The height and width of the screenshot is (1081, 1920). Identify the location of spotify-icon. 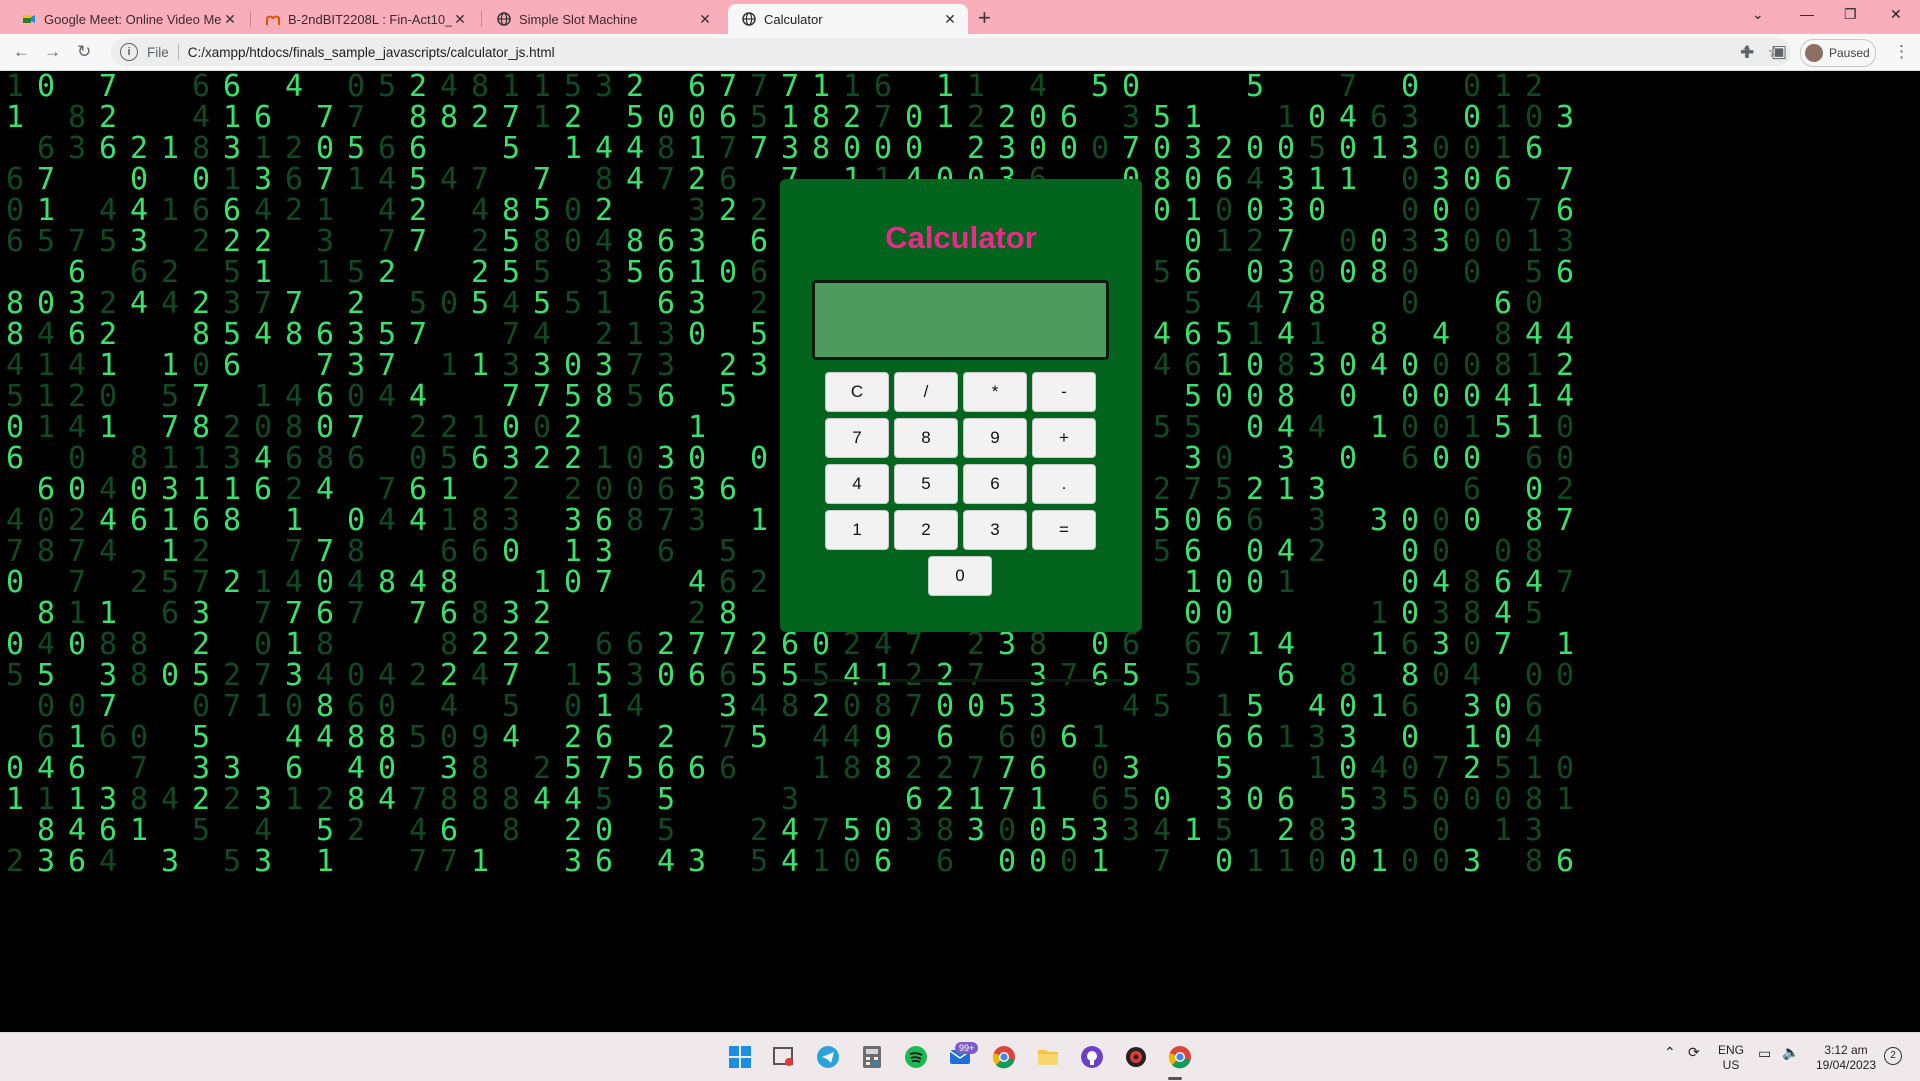
(916, 1057).